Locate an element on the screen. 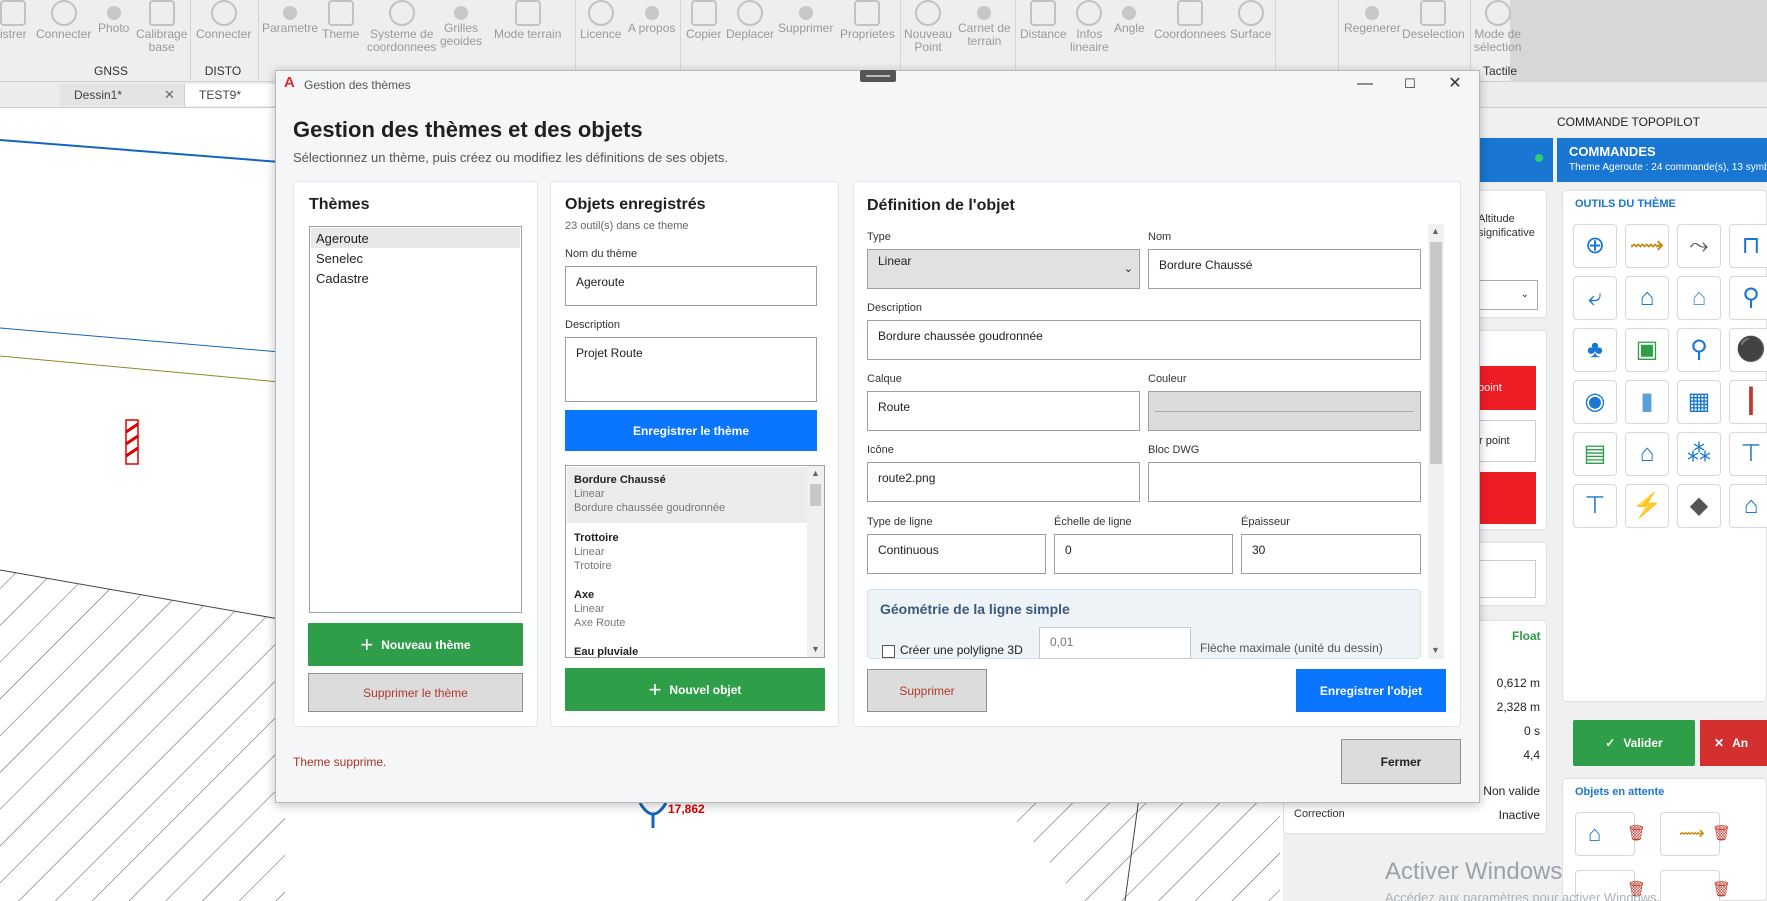 This screenshot has width=1767, height=901. close-icon: ✕ is located at coordinates (1455, 84).